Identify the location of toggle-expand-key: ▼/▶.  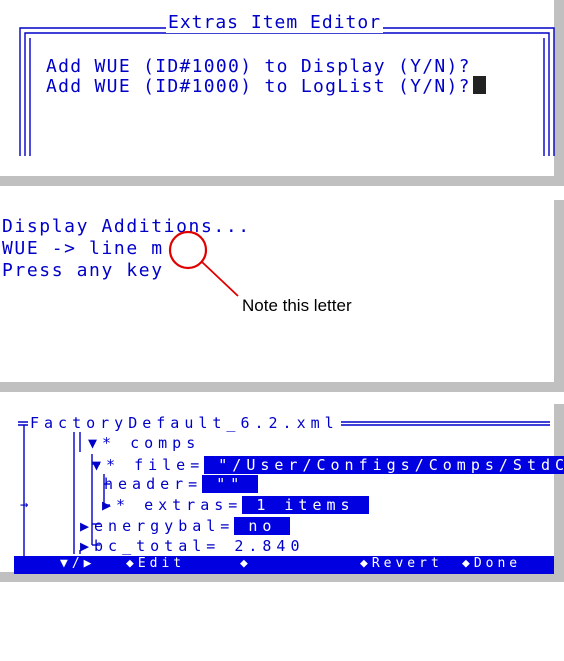
(77, 563).